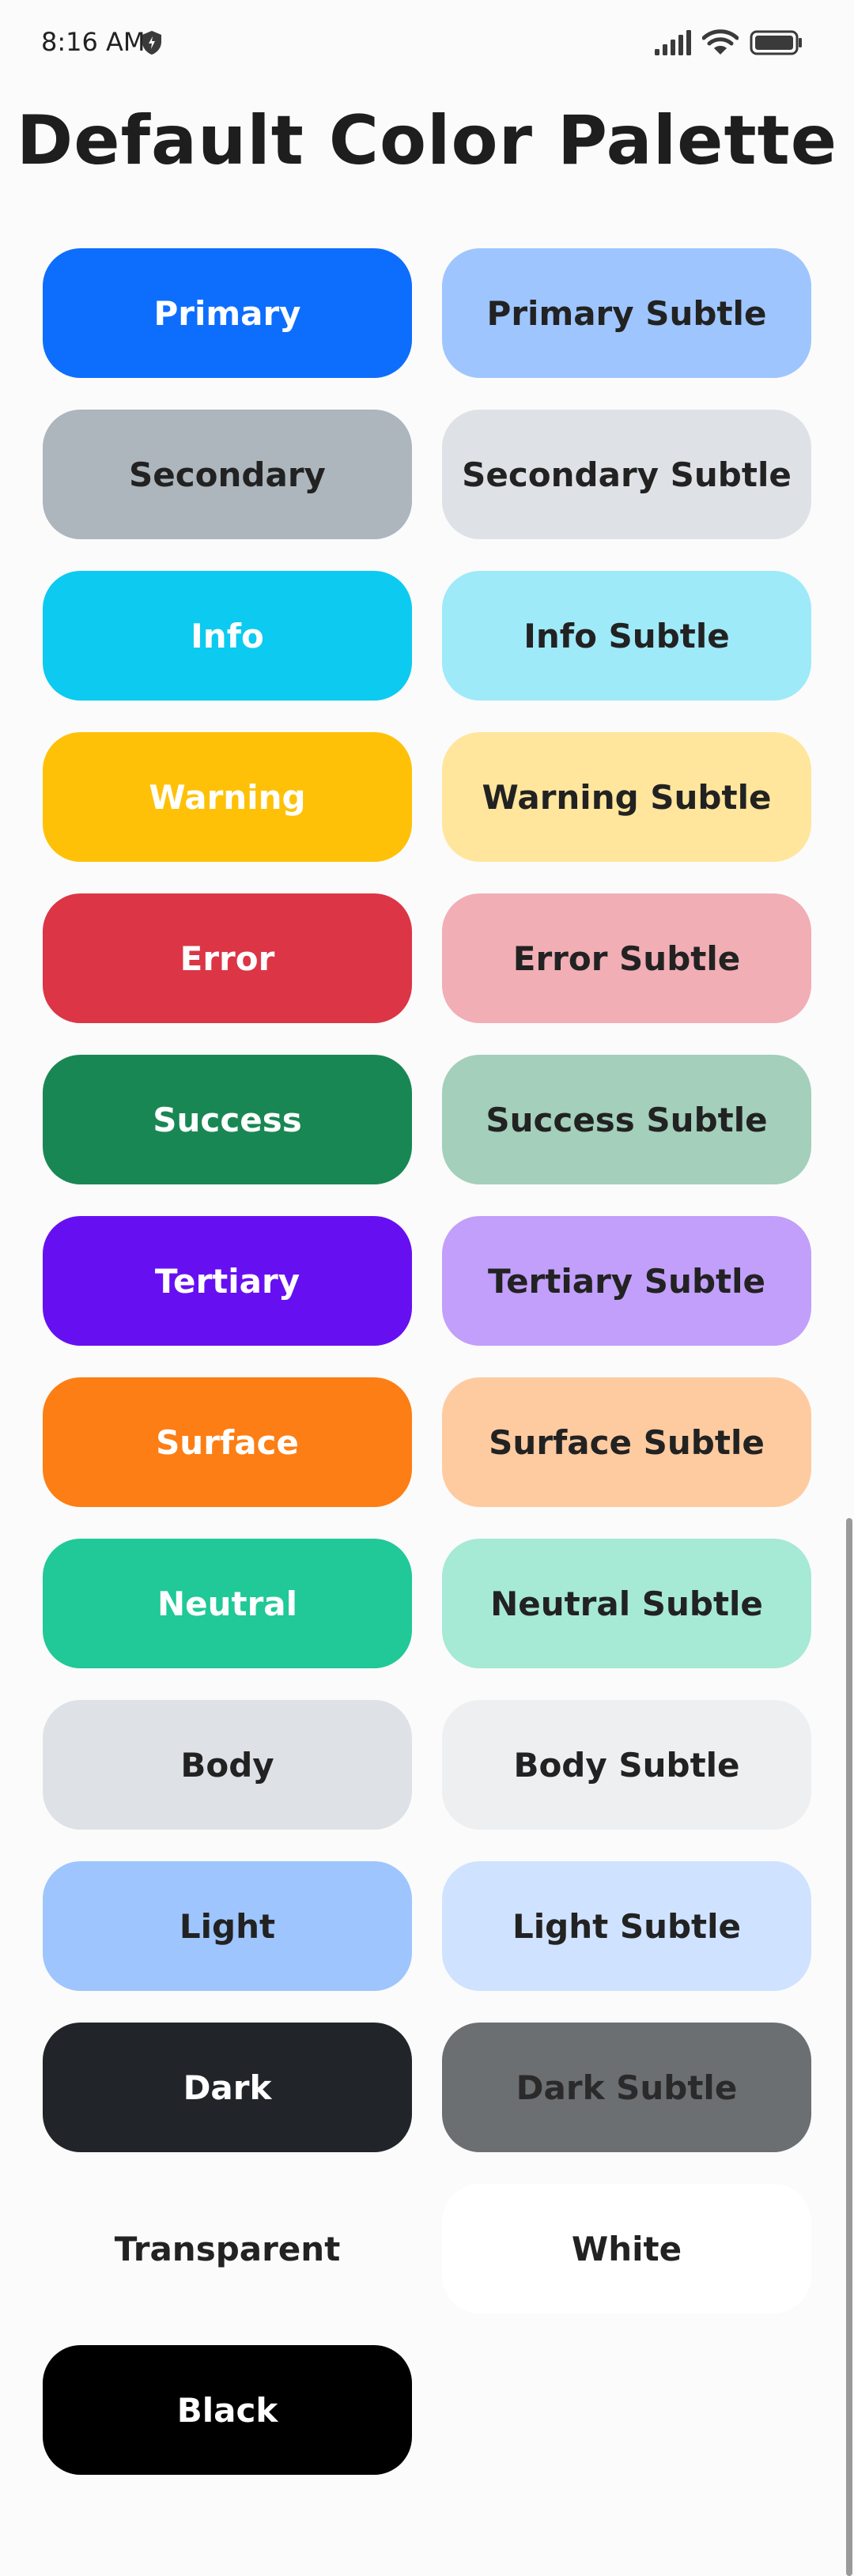 This screenshot has width=854, height=2576. Describe the element at coordinates (228, 1119) in the screenshot. I see `swatch-success: Success` at that location.